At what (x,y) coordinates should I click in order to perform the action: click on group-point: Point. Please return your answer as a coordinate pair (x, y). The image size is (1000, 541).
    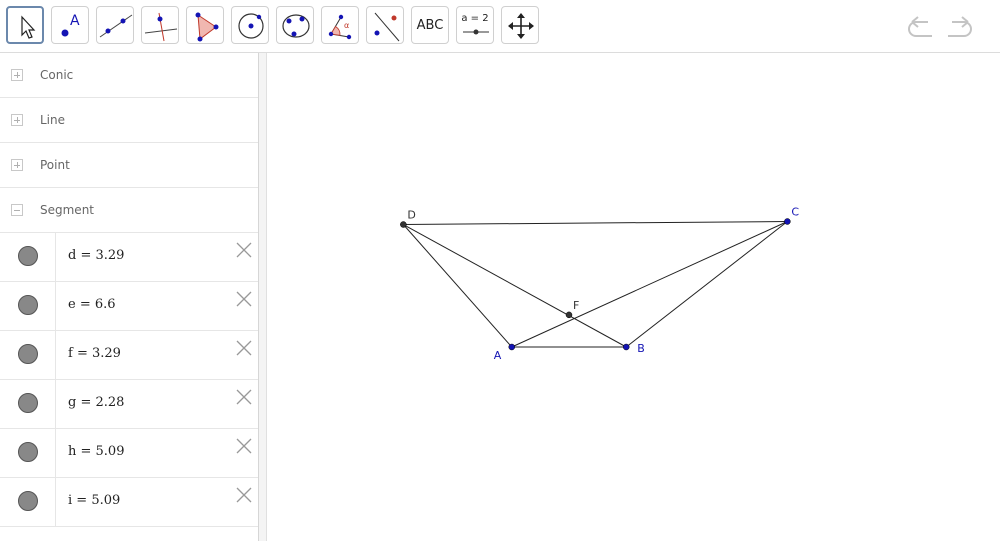
    Looking at the image, I should click on (129, 165).